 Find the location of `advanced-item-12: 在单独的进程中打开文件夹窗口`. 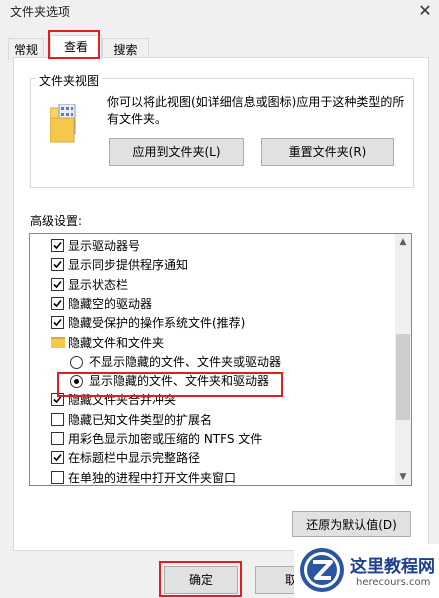

advanced-item-12: 在单独的进程中打开文件夹窗口 is located at coordinates (220, 476).